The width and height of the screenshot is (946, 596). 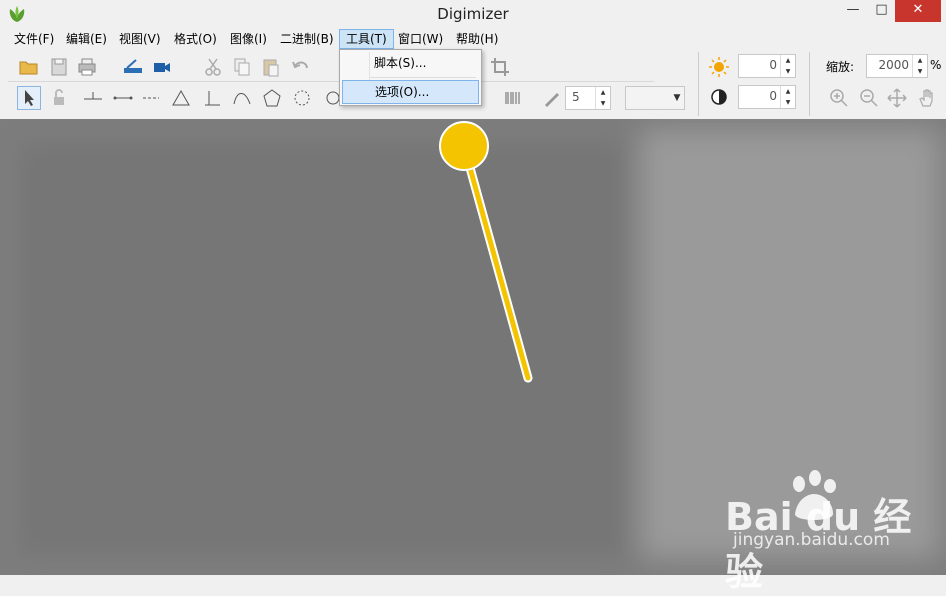 I want to click on zoom-spinner: 2000 ▲ ▼, so click(x=897, y=66).